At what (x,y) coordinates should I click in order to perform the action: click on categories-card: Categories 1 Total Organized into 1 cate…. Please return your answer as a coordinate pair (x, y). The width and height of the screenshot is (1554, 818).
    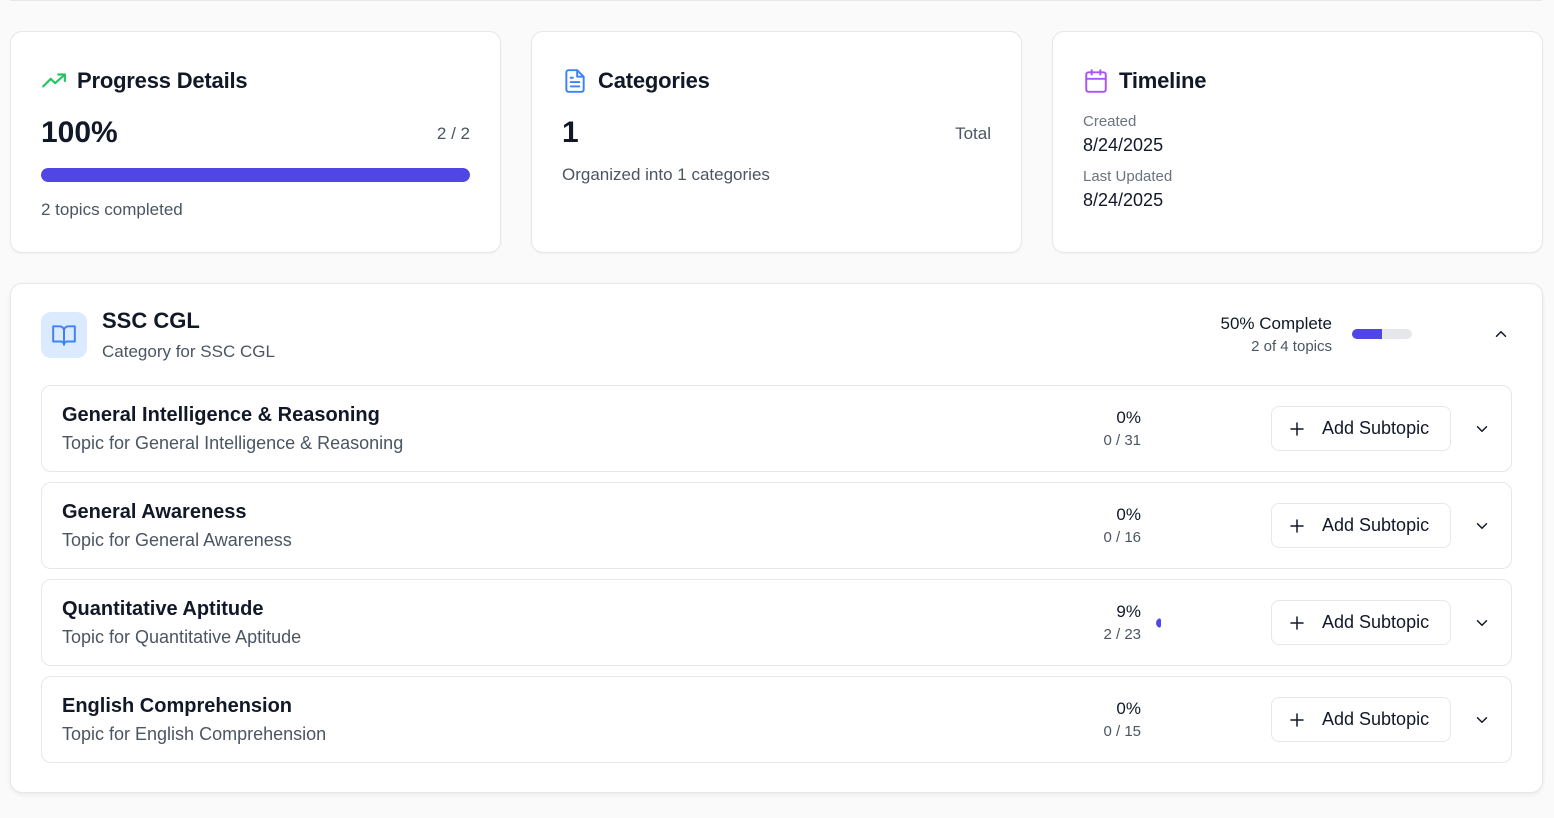
    Looking at the image, I should click on (776, 142).